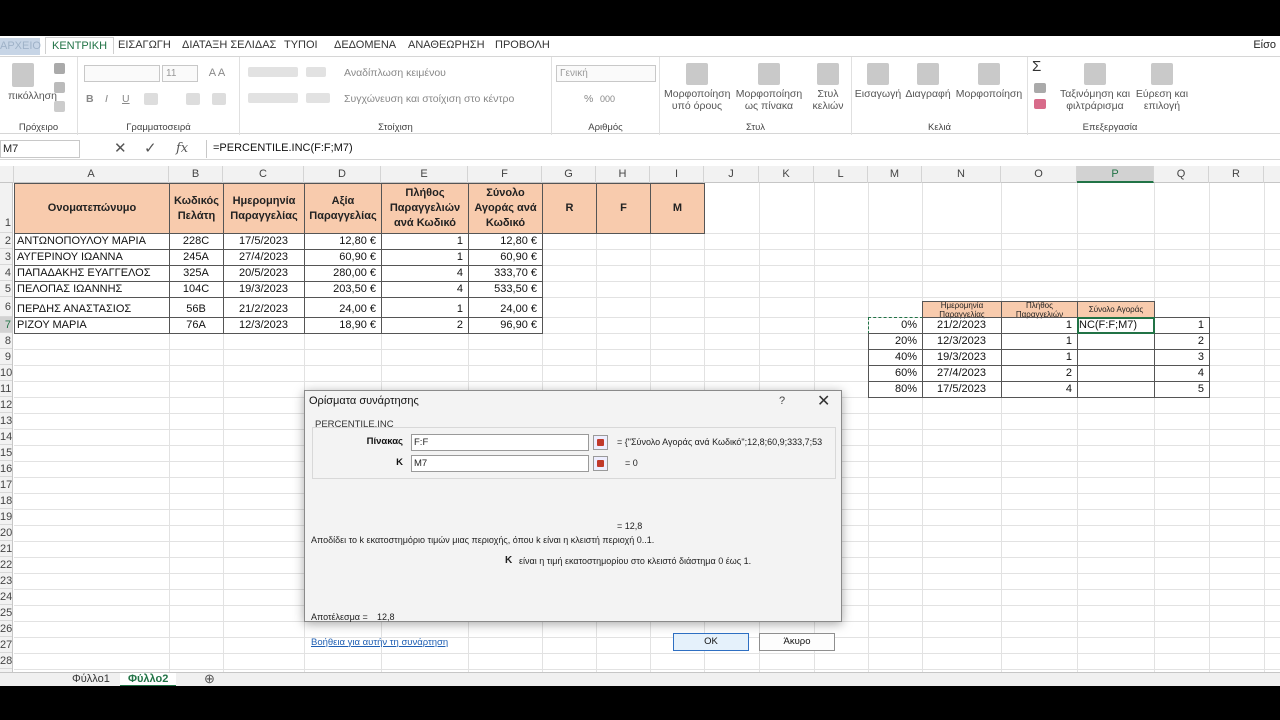 This screenshot has height=720, width=1280. What do you see at coordinates (1272, 174) in the screenshot?
I see `column-header-s: S` at bounding box center [1272, 174].